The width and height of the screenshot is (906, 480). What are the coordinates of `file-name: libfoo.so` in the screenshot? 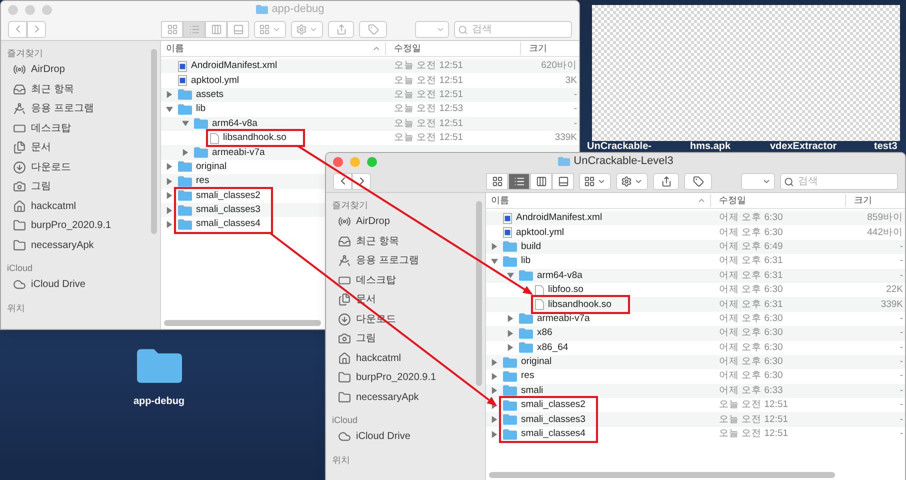 It's located at (566, 290).